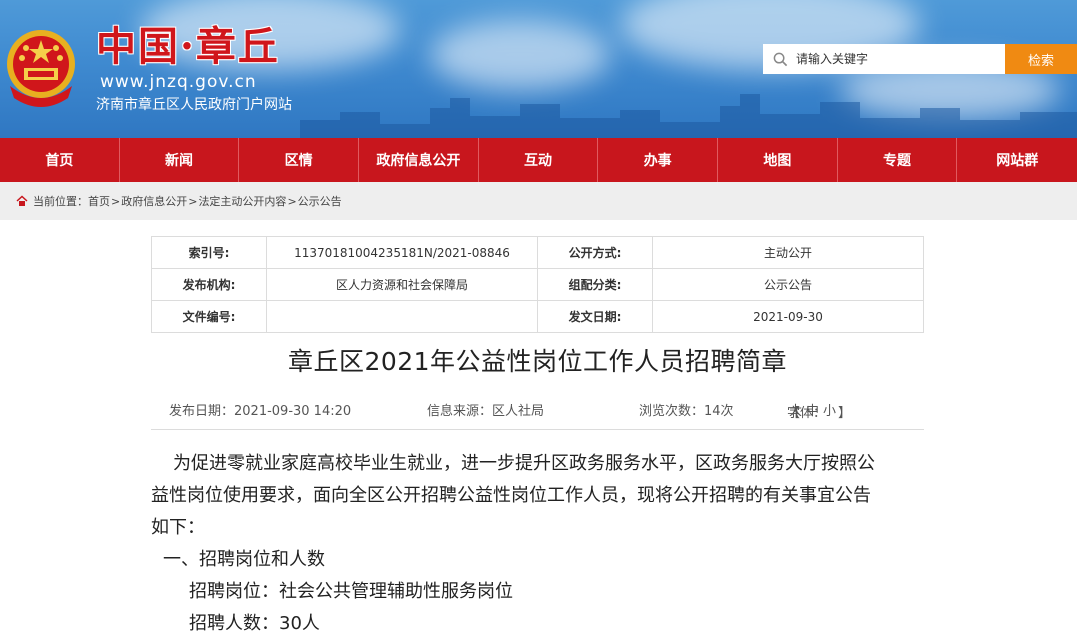 This screenshot has height=640, width=1077. I want to click on search-button: 检索, so click(1041, 59).